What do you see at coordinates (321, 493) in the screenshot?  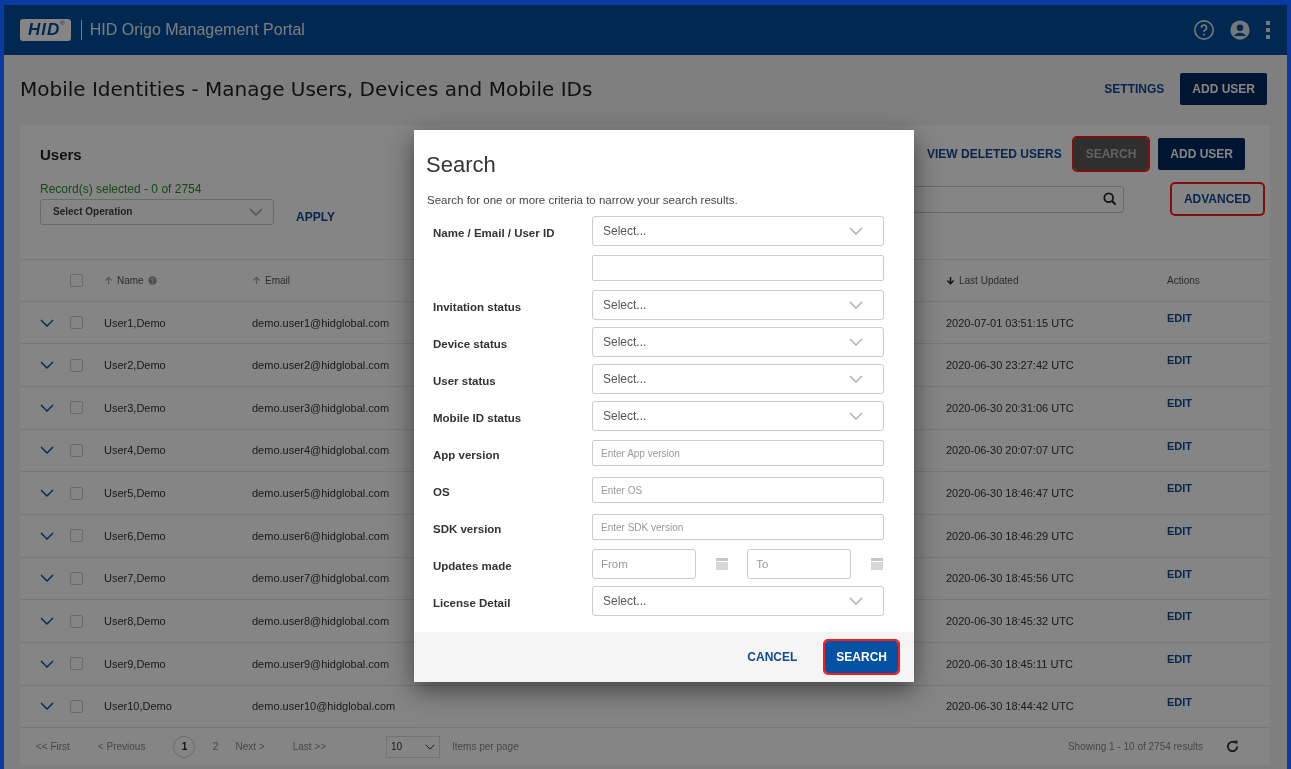 I see `email-cell: demo.user5@hidglobal.com` at bounding box center [321, 493].